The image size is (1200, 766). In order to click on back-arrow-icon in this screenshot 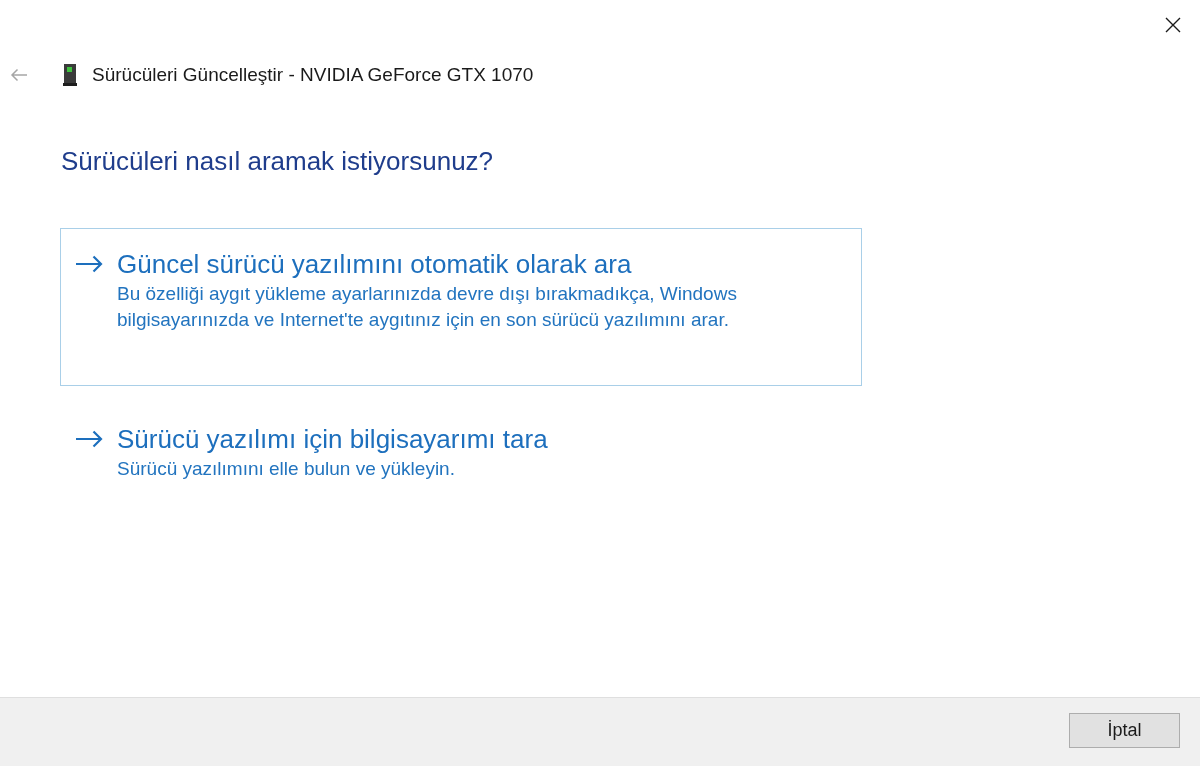, I will do `click(19, 75)`.